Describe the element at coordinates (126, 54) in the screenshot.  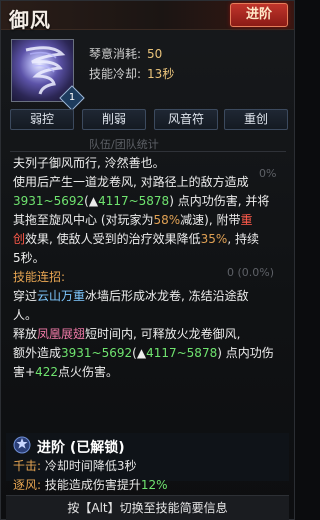
I see `stat-energy-cost: 琴意消耗: 50` at that location.